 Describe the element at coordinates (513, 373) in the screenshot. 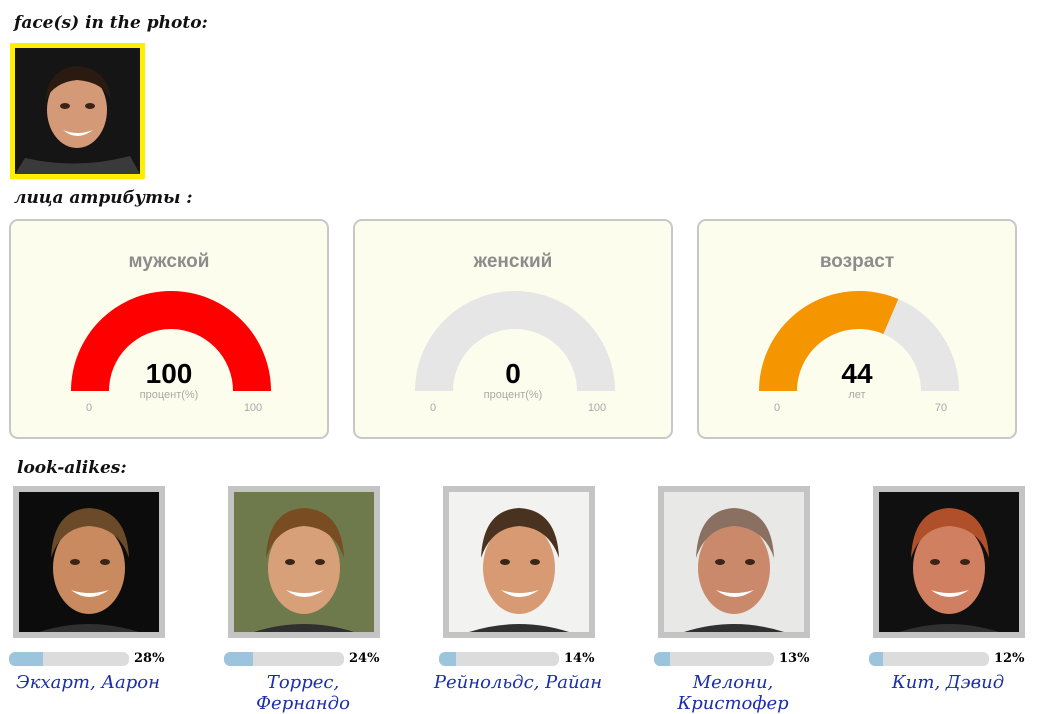

I see `gauge-value: 0` at that location.